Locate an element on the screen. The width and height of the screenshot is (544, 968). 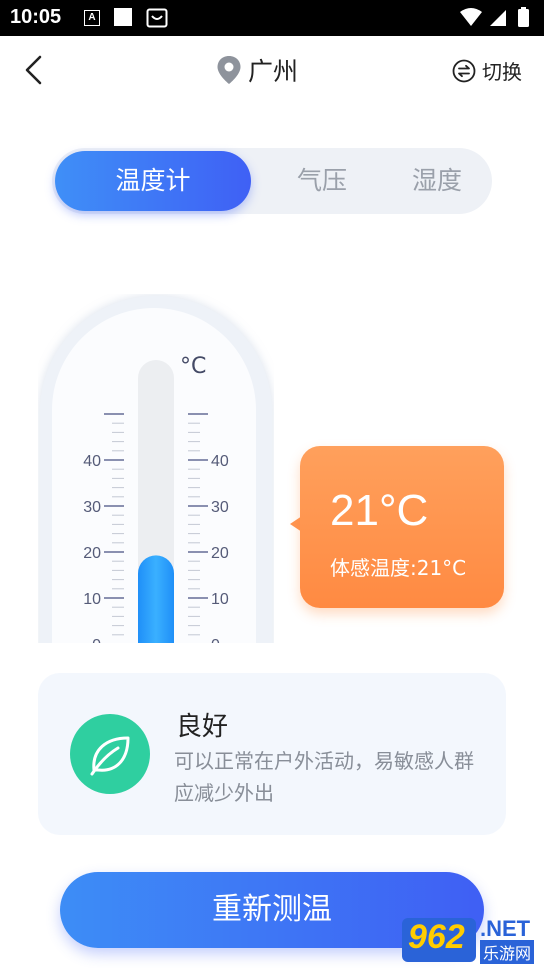
status-right-icons is located at coordinates (494, 17).